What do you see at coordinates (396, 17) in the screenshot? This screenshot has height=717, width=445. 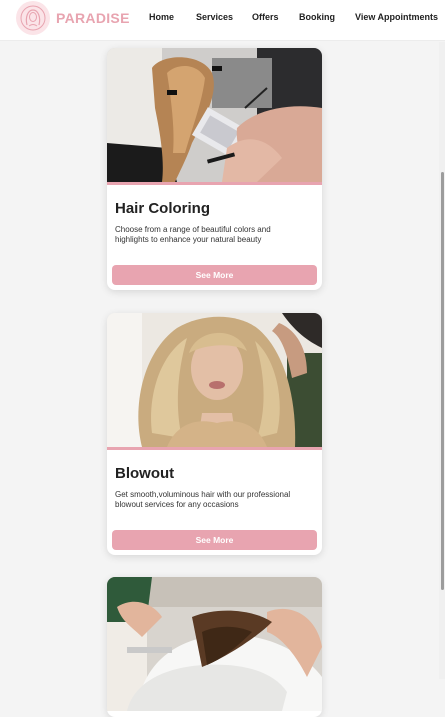 I see `nav-view-appointments: View Appointments` at bounding box center [396, 17].